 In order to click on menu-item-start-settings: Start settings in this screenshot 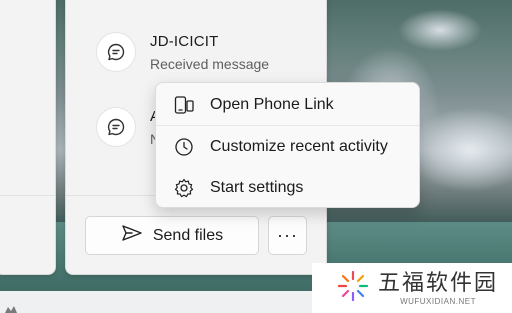, I will do `click(287, 188)`.